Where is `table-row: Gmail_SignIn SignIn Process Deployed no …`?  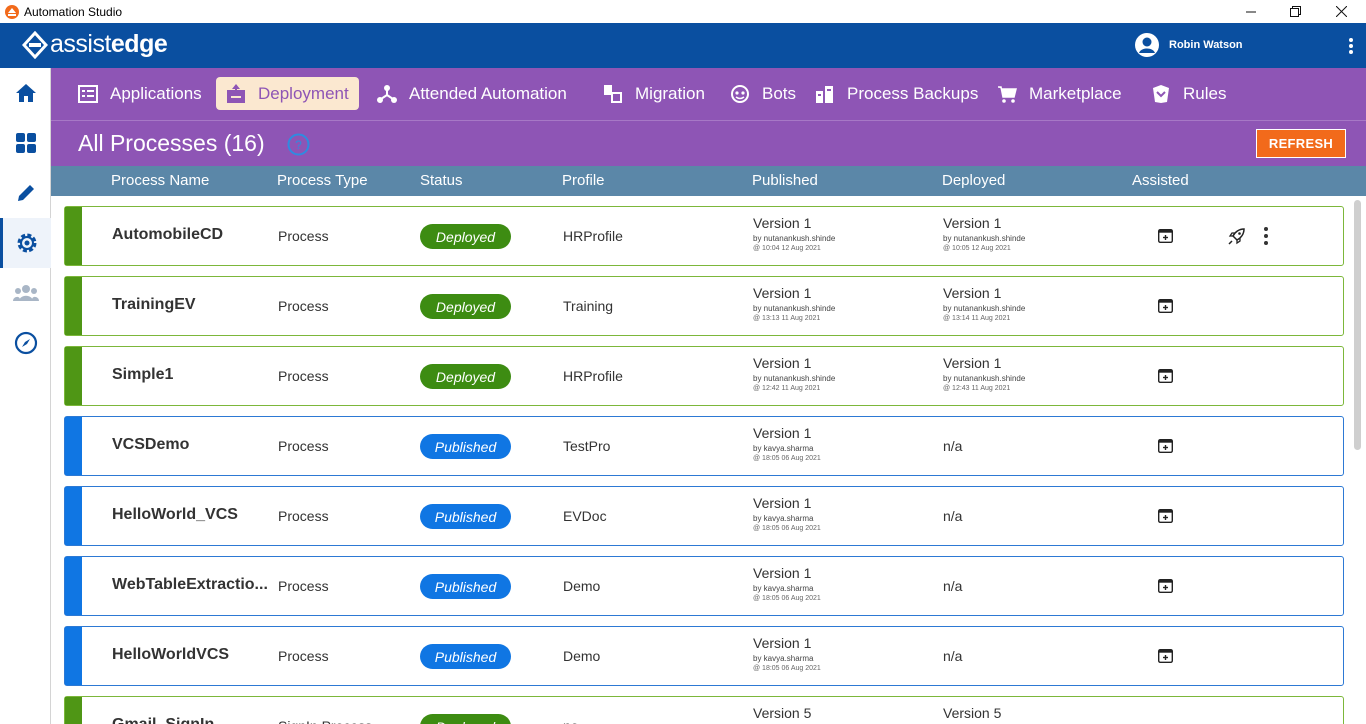
table-row: Gmail_SignIn SignIn Process Deployed no … is located at coordinates (704, 710).